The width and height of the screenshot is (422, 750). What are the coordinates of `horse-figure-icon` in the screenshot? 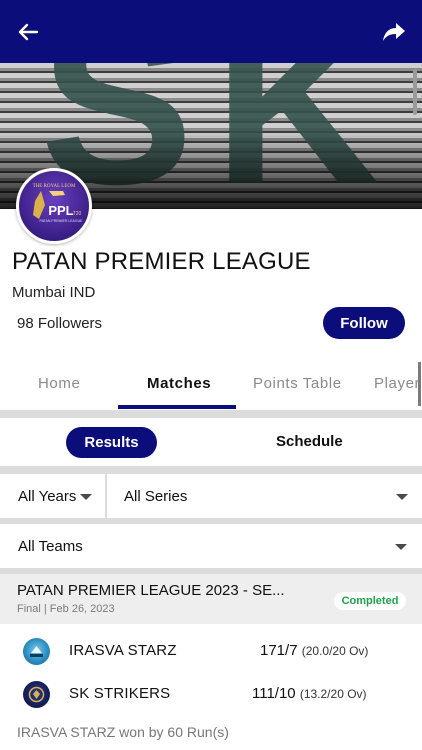 It's located at (57, 193).